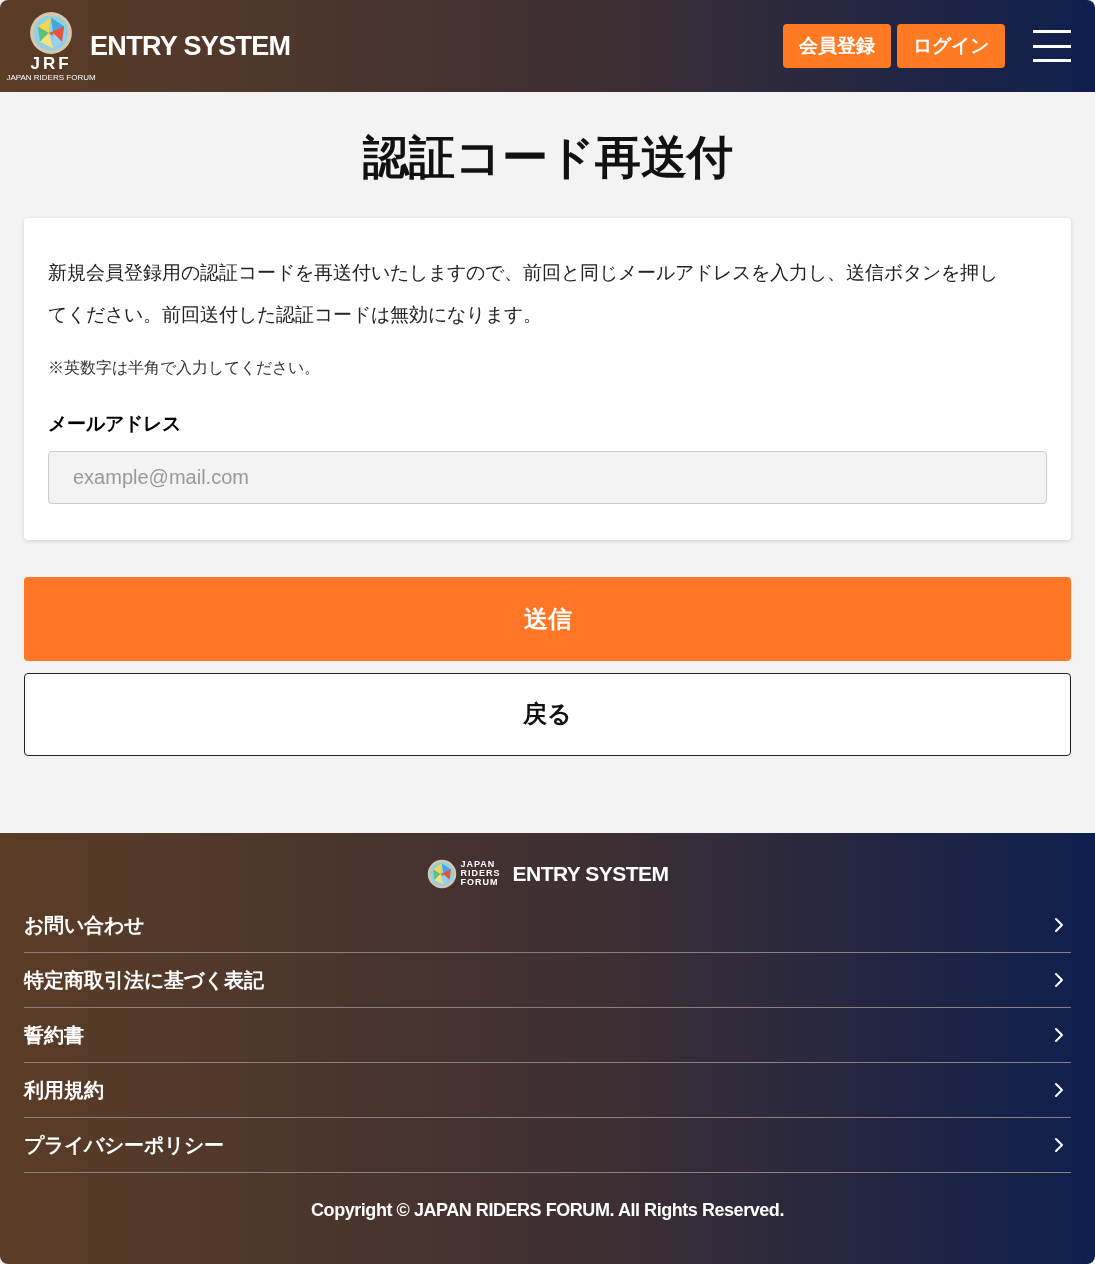 The height and width of the screenshot is (1264, 1095). Describe the element at coordinates (547, 1210) in the screenshot. I see `copyright-text: Copyright © JAPAN RIDERS FORUM. All Rights Reserved.` at that location.